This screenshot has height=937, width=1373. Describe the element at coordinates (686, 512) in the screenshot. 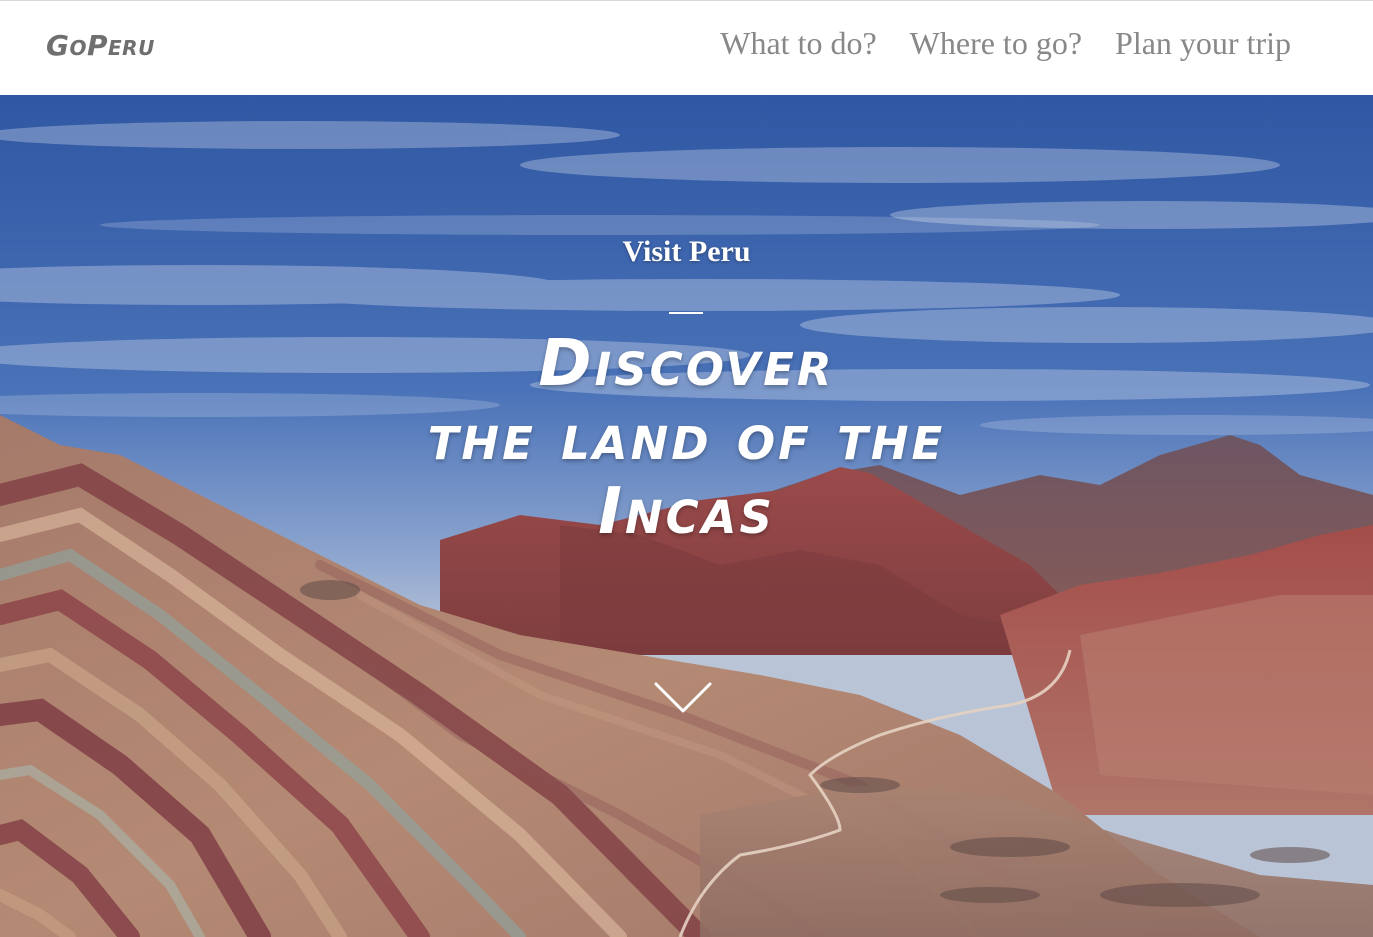

I see `hero-title-line-3: Incas` at that location.